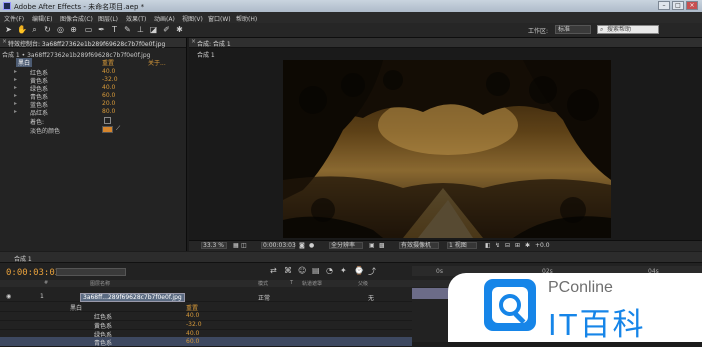  What do you see at coordinates (93, 130) in the screenshot?
I see `tint-color-row: 淡色的颜色 ⟋` at bounding box center [93, 130].